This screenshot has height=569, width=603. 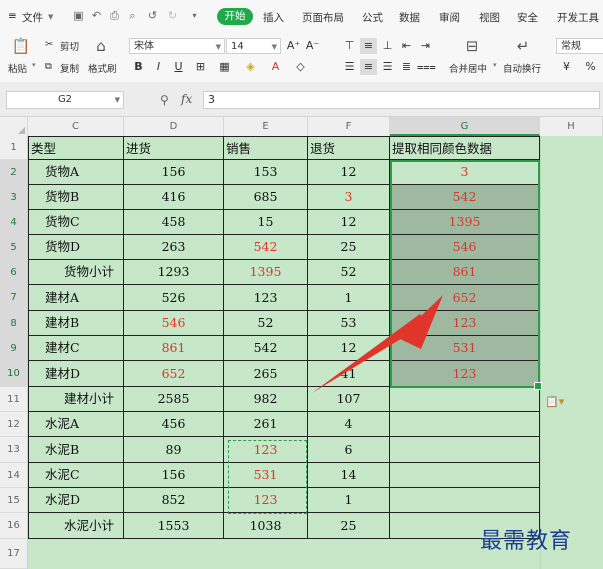 I want to click on cut-icon: ✂, so click(x=49, y=44).